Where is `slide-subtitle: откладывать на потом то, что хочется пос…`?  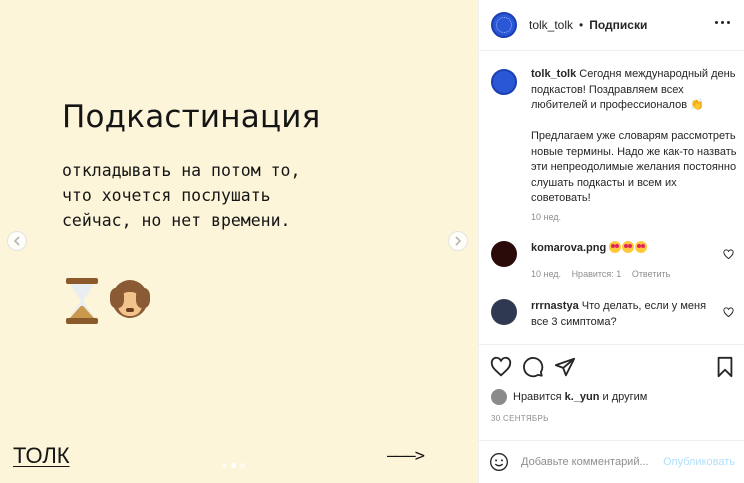
slide-subtitle: откладывать на потом то, что хочется пос… is located at coordinates (212, 195).